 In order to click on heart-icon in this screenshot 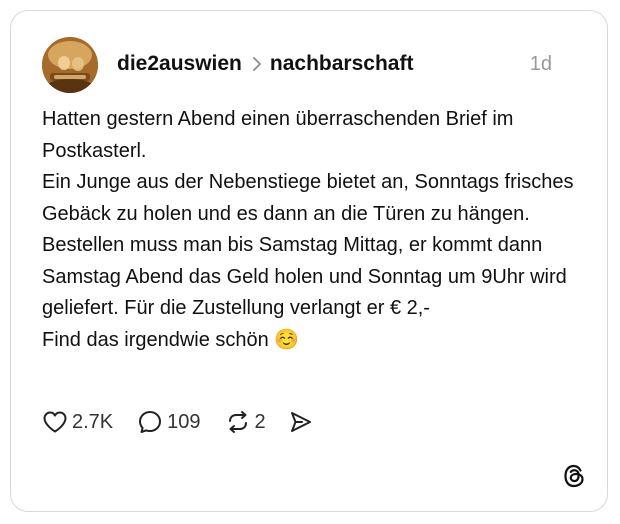, I will do `click(55, 422)`.